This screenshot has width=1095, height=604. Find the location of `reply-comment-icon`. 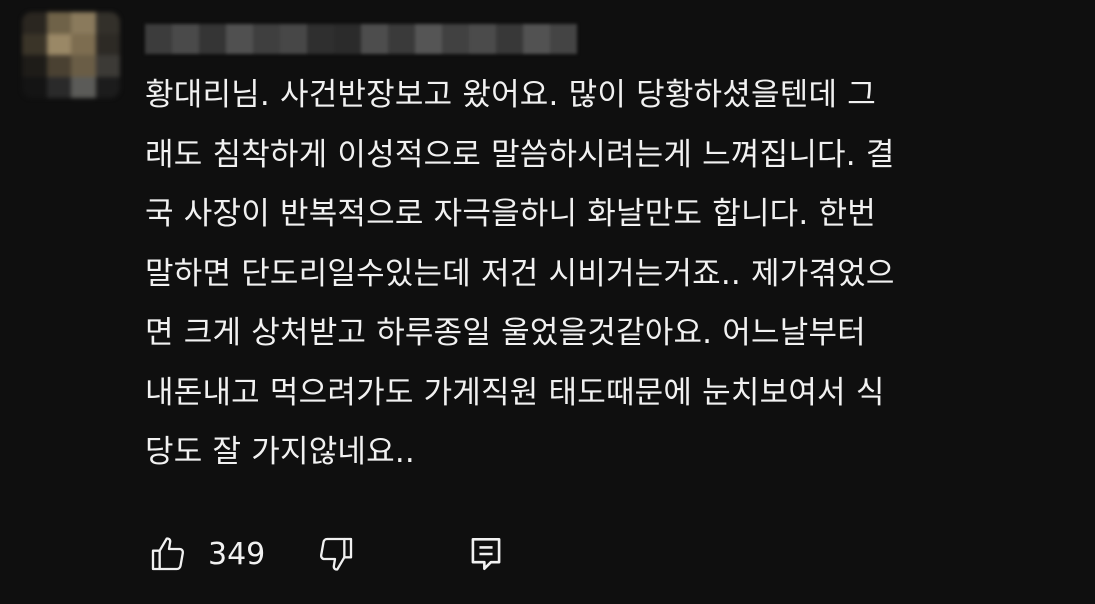

reply-comment-icon is located at coordinates (486, 554).